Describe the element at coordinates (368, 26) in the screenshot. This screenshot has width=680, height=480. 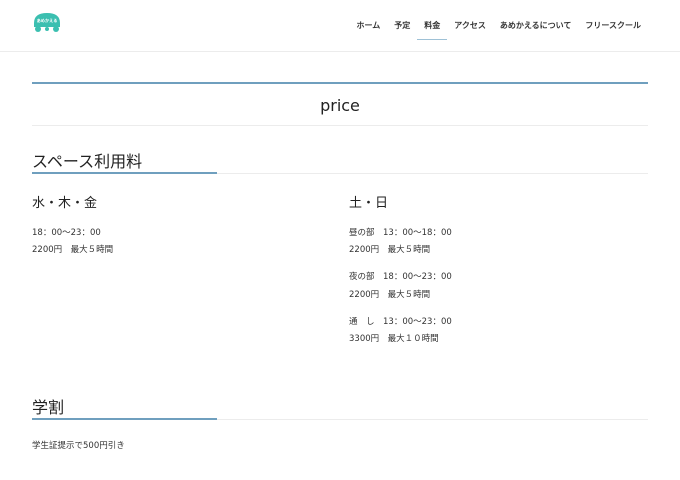
I see `nav-home: ホーム` at that location.